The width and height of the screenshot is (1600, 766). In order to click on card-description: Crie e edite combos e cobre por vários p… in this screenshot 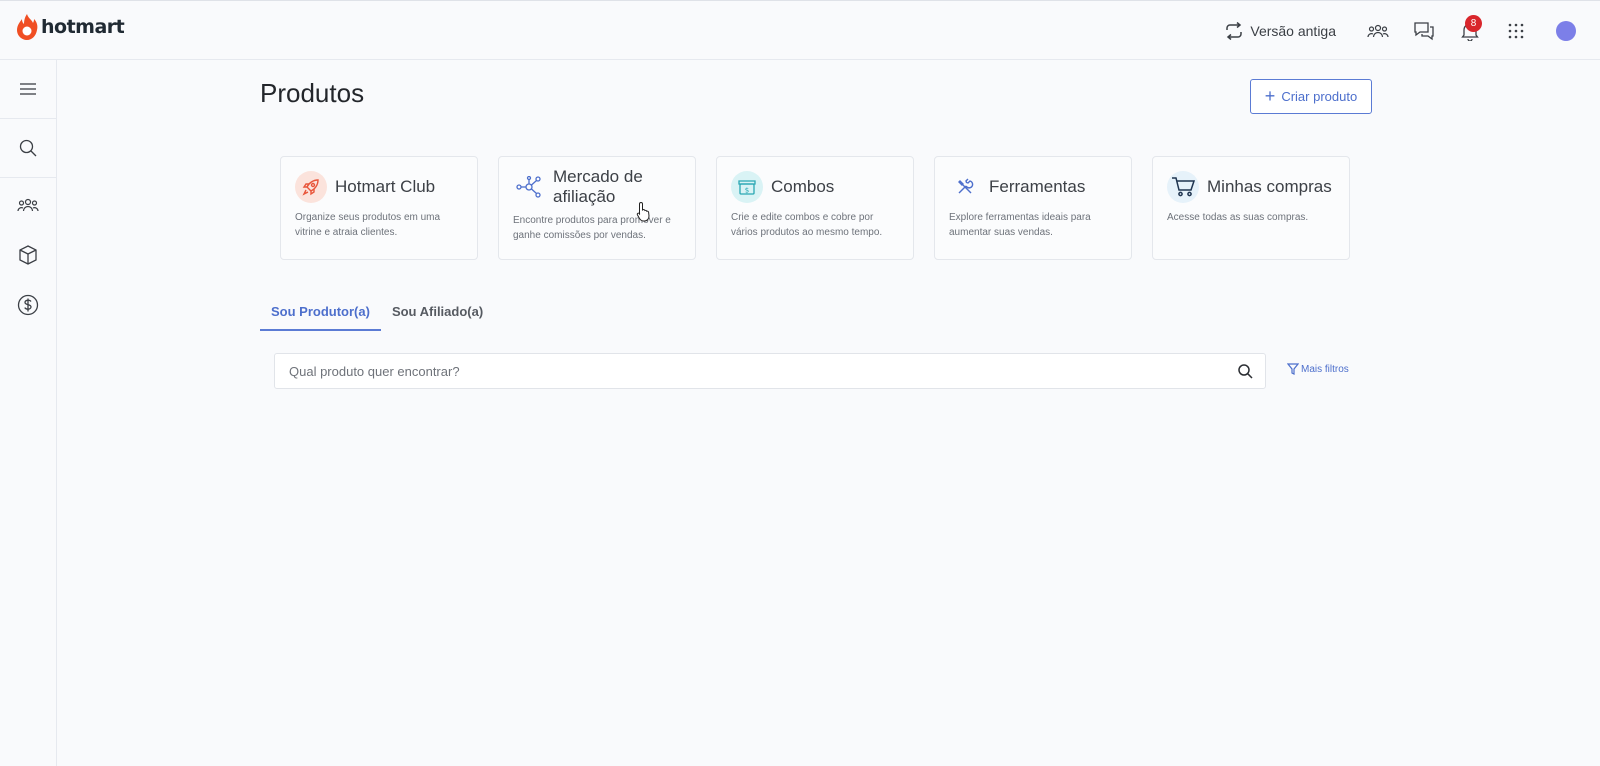, I will do `click(807, 225)`.